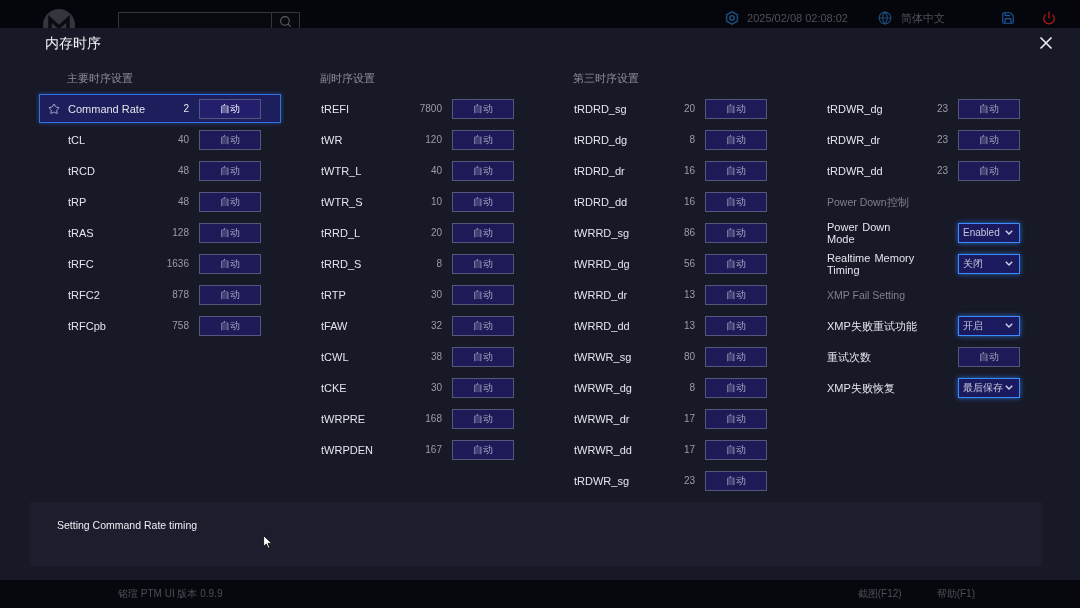  I want to click on save-icon, so click(1008, 18).